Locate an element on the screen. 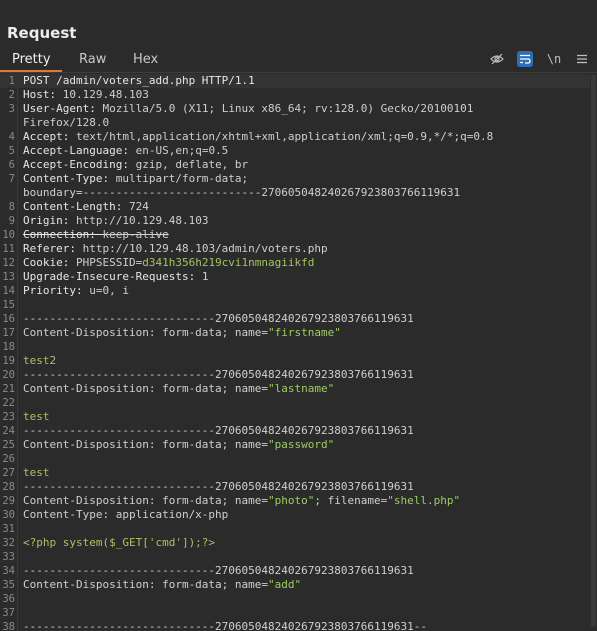  line-number: 1 is located at coordinates (11, 81).